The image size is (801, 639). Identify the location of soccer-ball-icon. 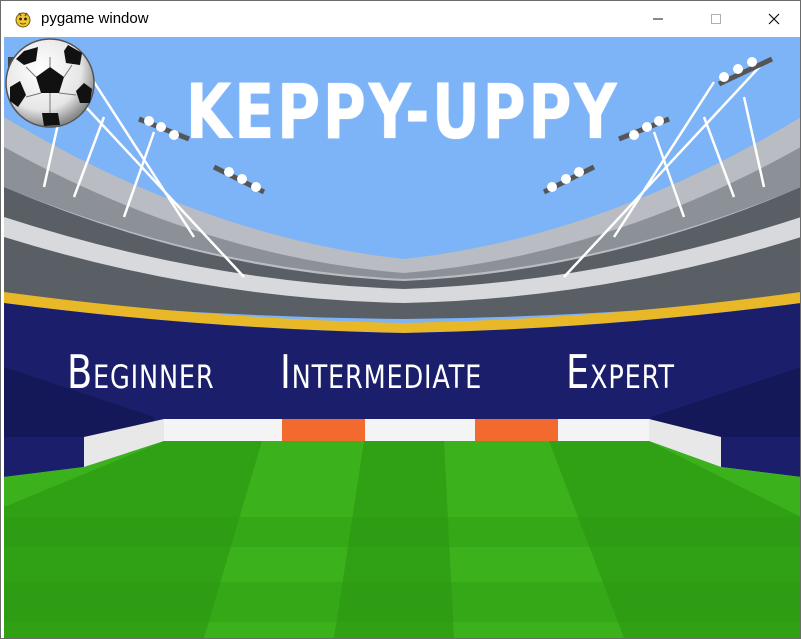
(50, 83).